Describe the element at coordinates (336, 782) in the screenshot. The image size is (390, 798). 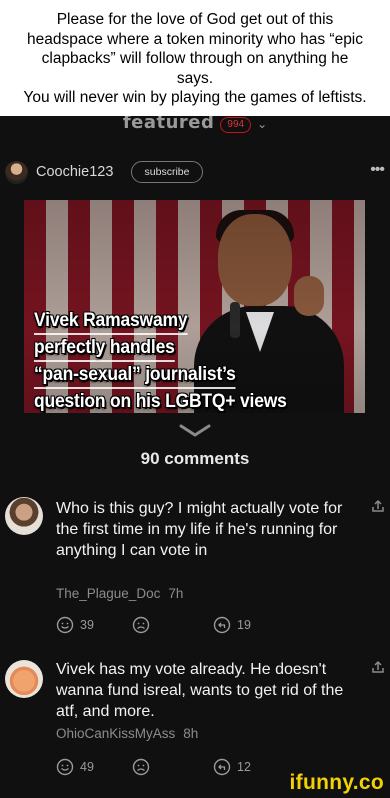
I see `ifunny-watermark: ifunny.co` at that location.